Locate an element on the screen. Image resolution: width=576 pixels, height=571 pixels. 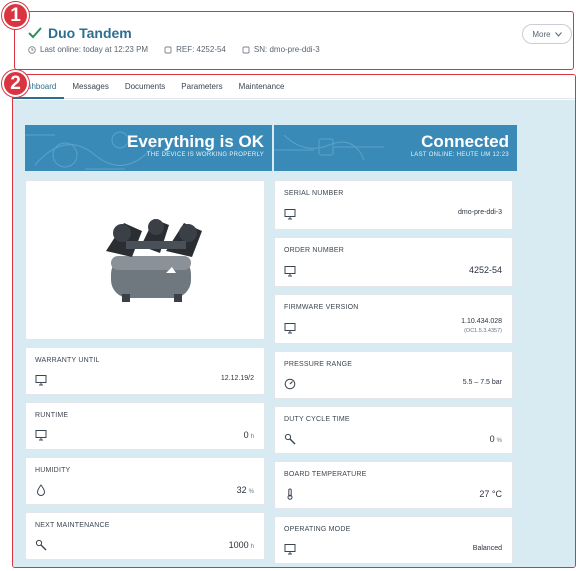
callout-marker-1: 1 is located at coordinates (15, 15).